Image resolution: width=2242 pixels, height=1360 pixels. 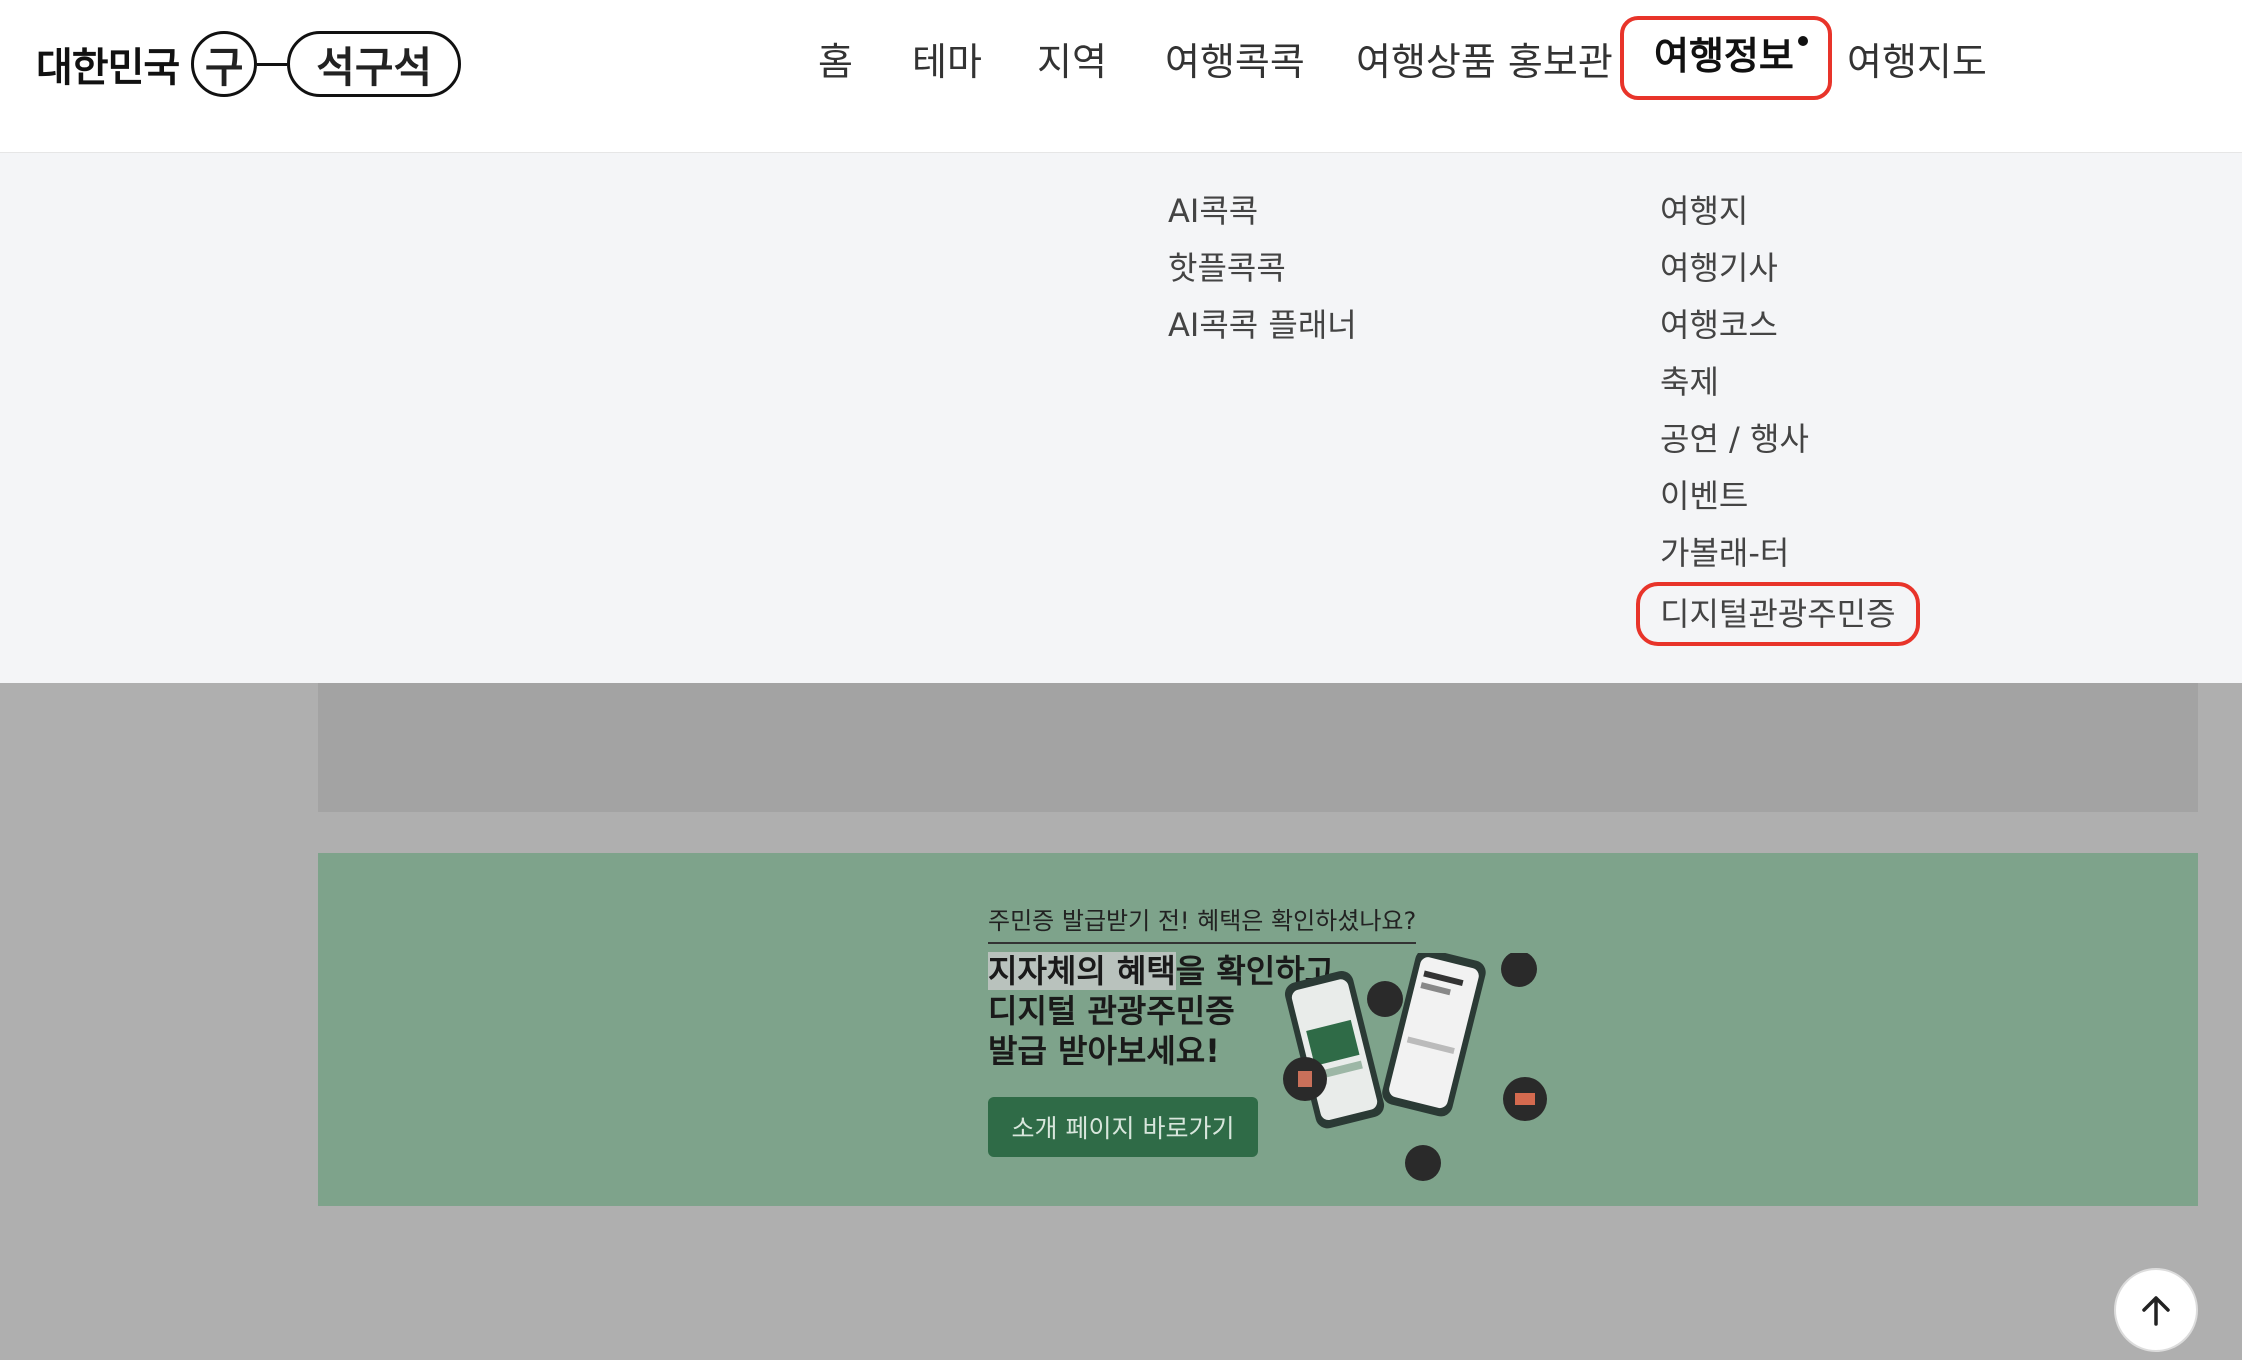 I want to click on menu-digital-resident-card: 디지털관광주민증, so click(x=1778, y=614).